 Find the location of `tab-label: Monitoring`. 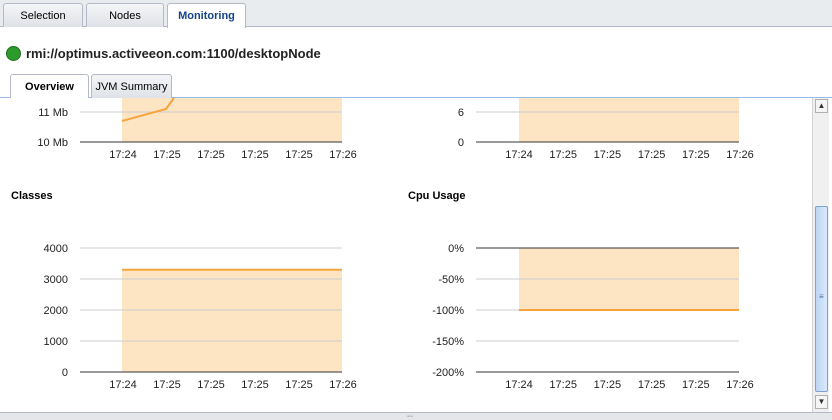

tab-label: Monitoring is located at coordinates (206, 16).